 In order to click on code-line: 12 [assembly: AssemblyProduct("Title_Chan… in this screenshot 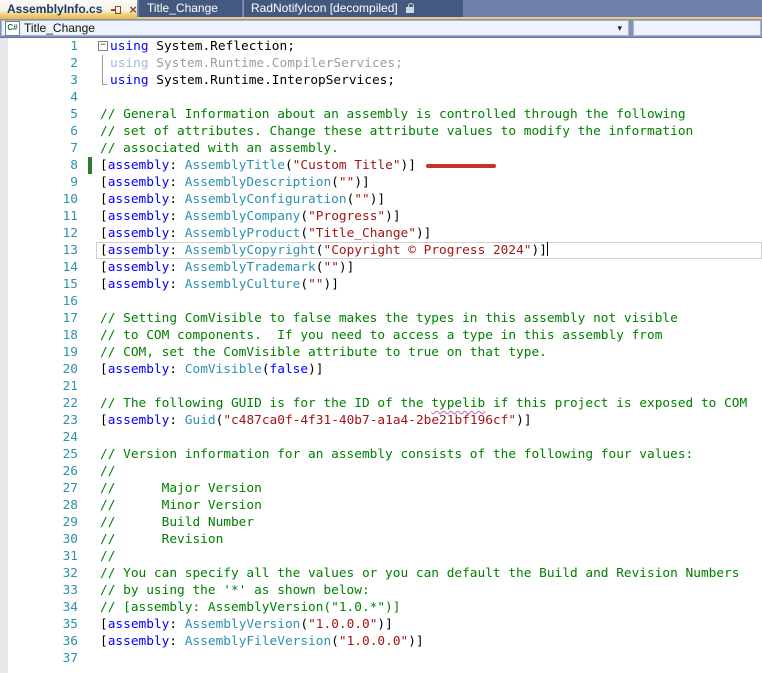, I will do `click(381, 233)`.